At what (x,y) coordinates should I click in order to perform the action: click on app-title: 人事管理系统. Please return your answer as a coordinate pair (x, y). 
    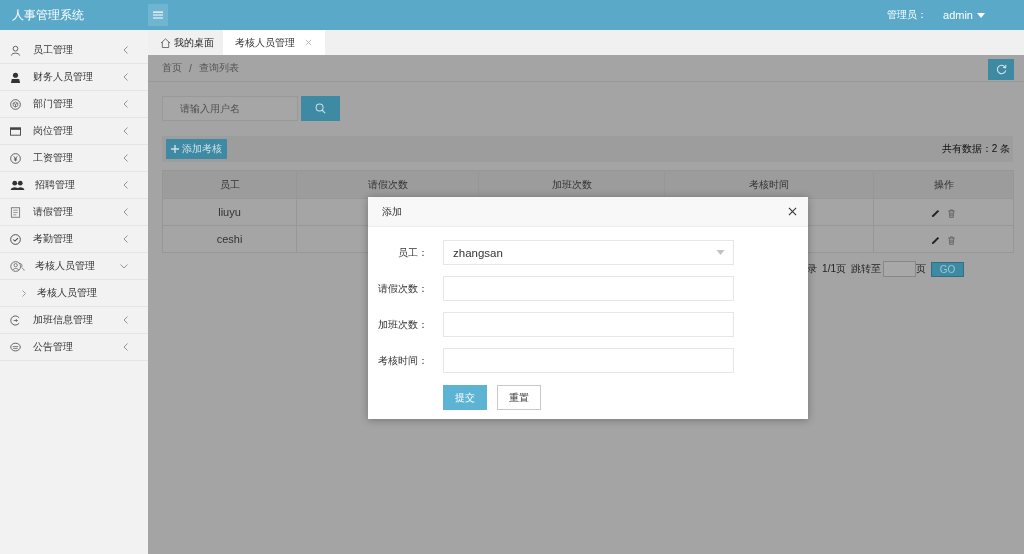
    Looking at the image, I should click on (48, 15).